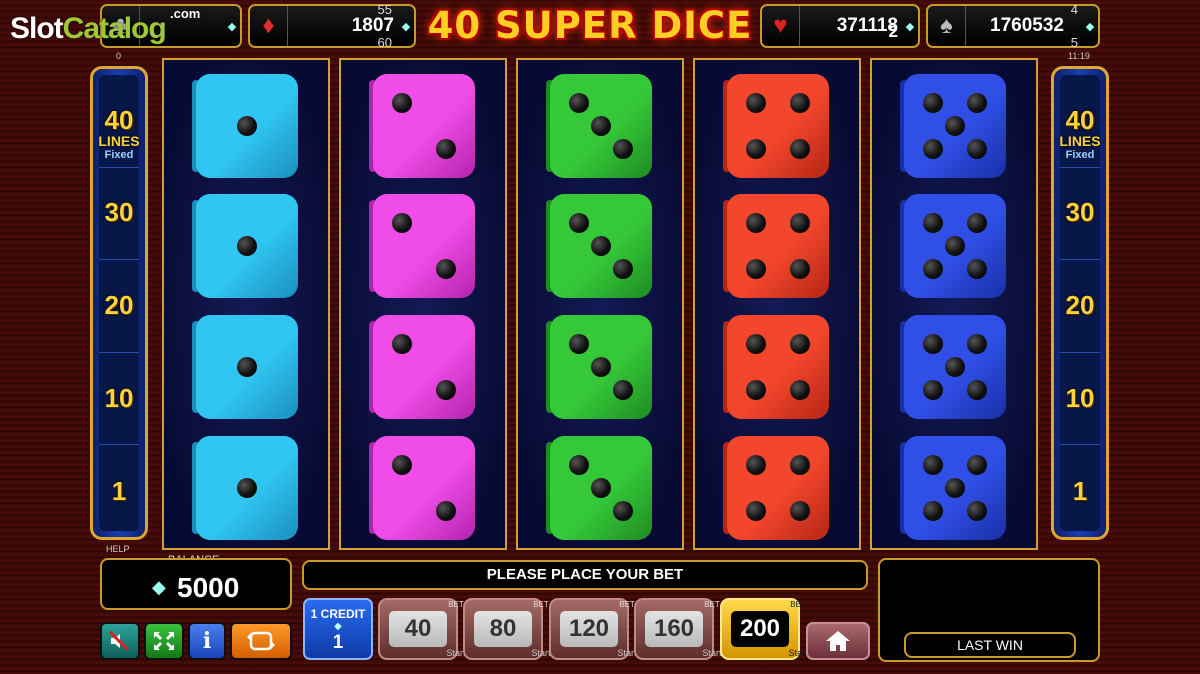  I want to click on bet-value: 200, so click(760, 629).